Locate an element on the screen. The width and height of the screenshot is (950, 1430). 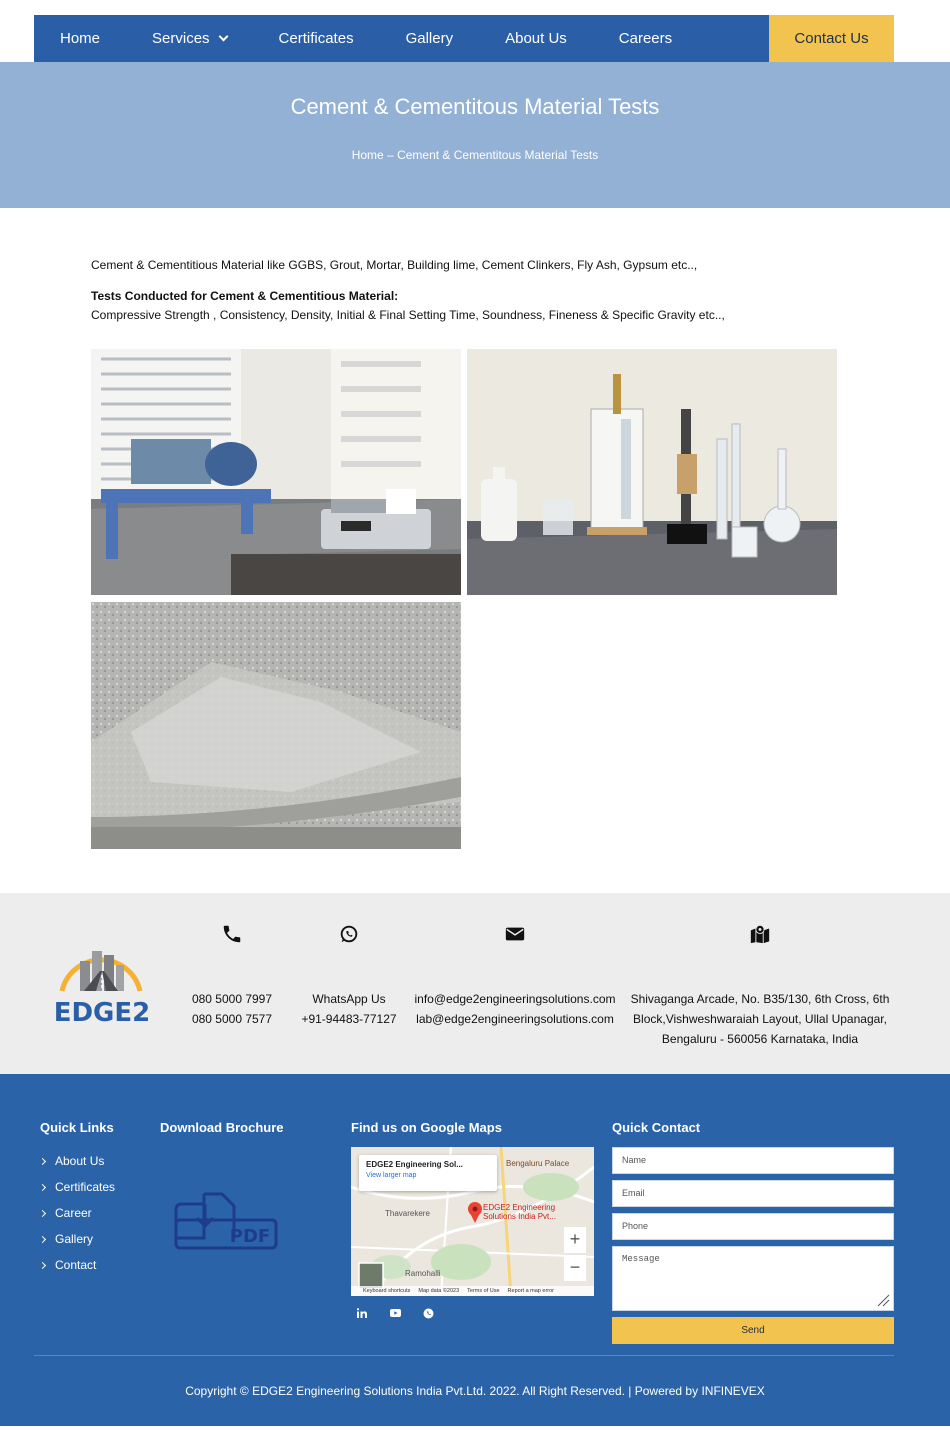
nav-certificates: Certificates is located at coordinates (316, 38).